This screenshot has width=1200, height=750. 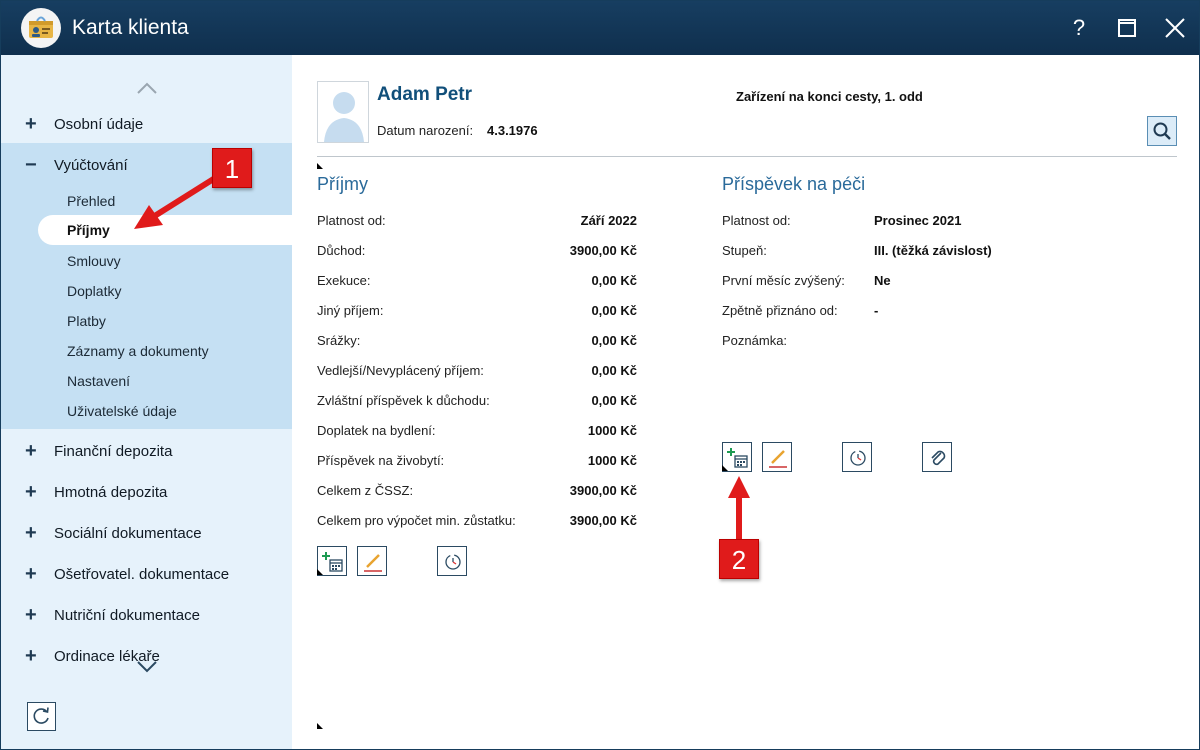 I want to click on sidebar-group-osobni-udaje: + Osobní údaje, so click(x=146, y=124).